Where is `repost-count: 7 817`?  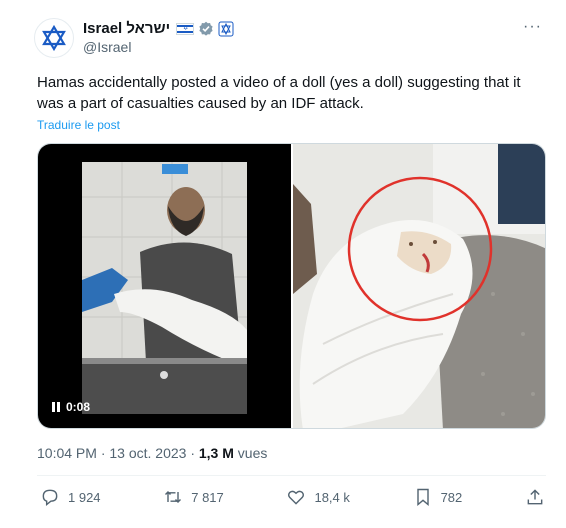
repost-count: 7 817 is located at coordinates (207, 497).